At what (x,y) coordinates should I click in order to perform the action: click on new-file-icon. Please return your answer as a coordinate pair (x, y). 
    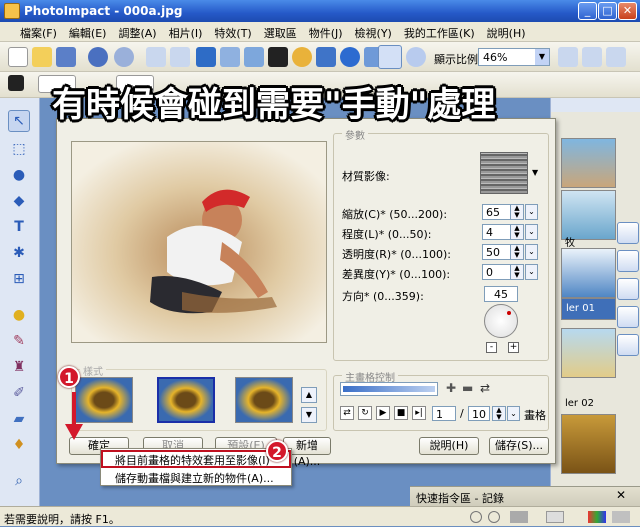
    Looking at the image, I should click on (18, 57).